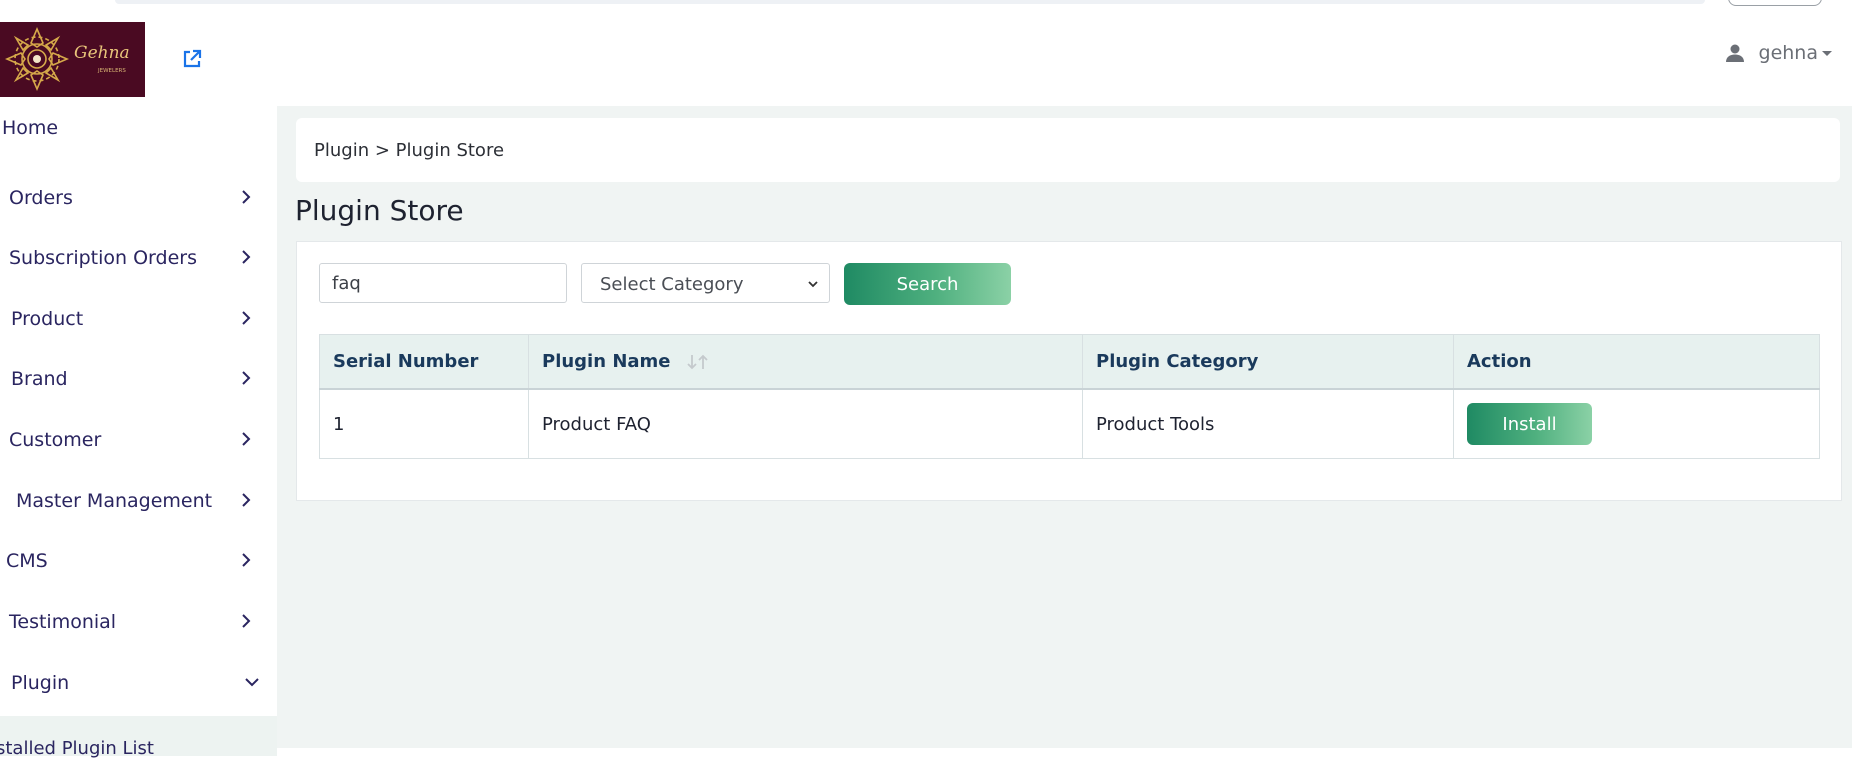  Describe the element at coordinates (111, 71) in the screenshot. I see `svg-text: JEWELERS` at that location.